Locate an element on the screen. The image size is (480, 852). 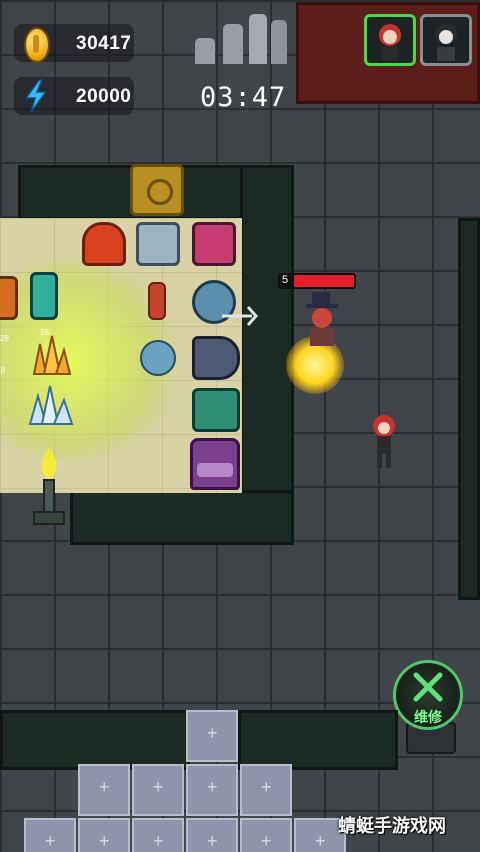
energy-panel: 20000 is located at coordinates (74, 96).